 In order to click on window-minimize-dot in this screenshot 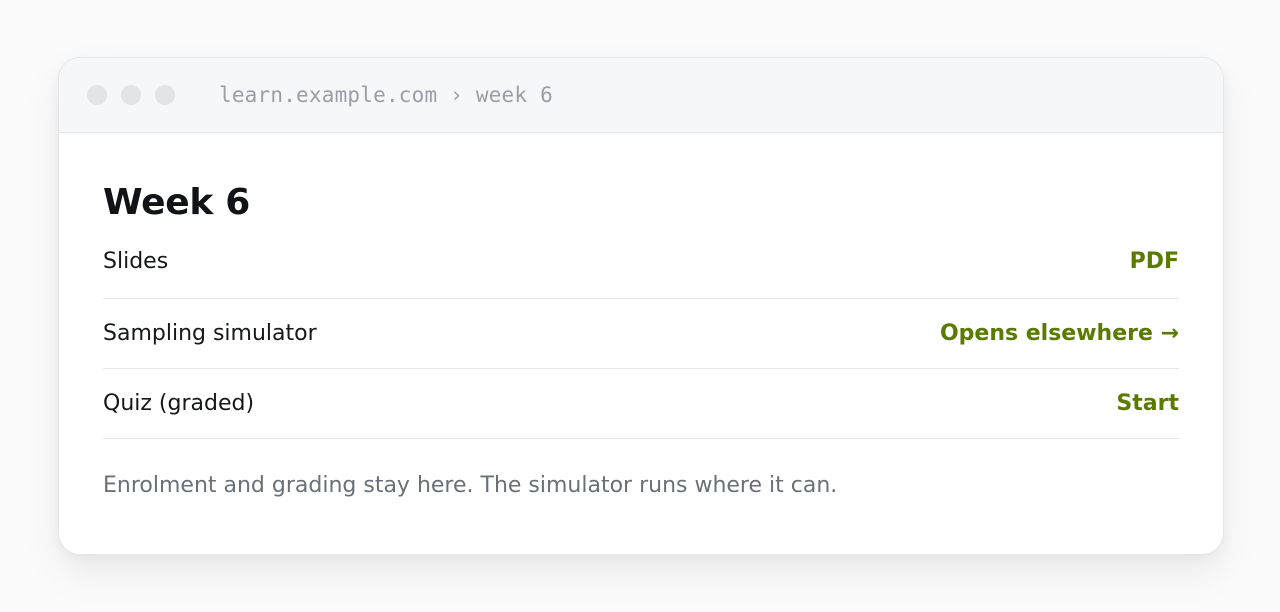, I will do `click(131, 95)`.